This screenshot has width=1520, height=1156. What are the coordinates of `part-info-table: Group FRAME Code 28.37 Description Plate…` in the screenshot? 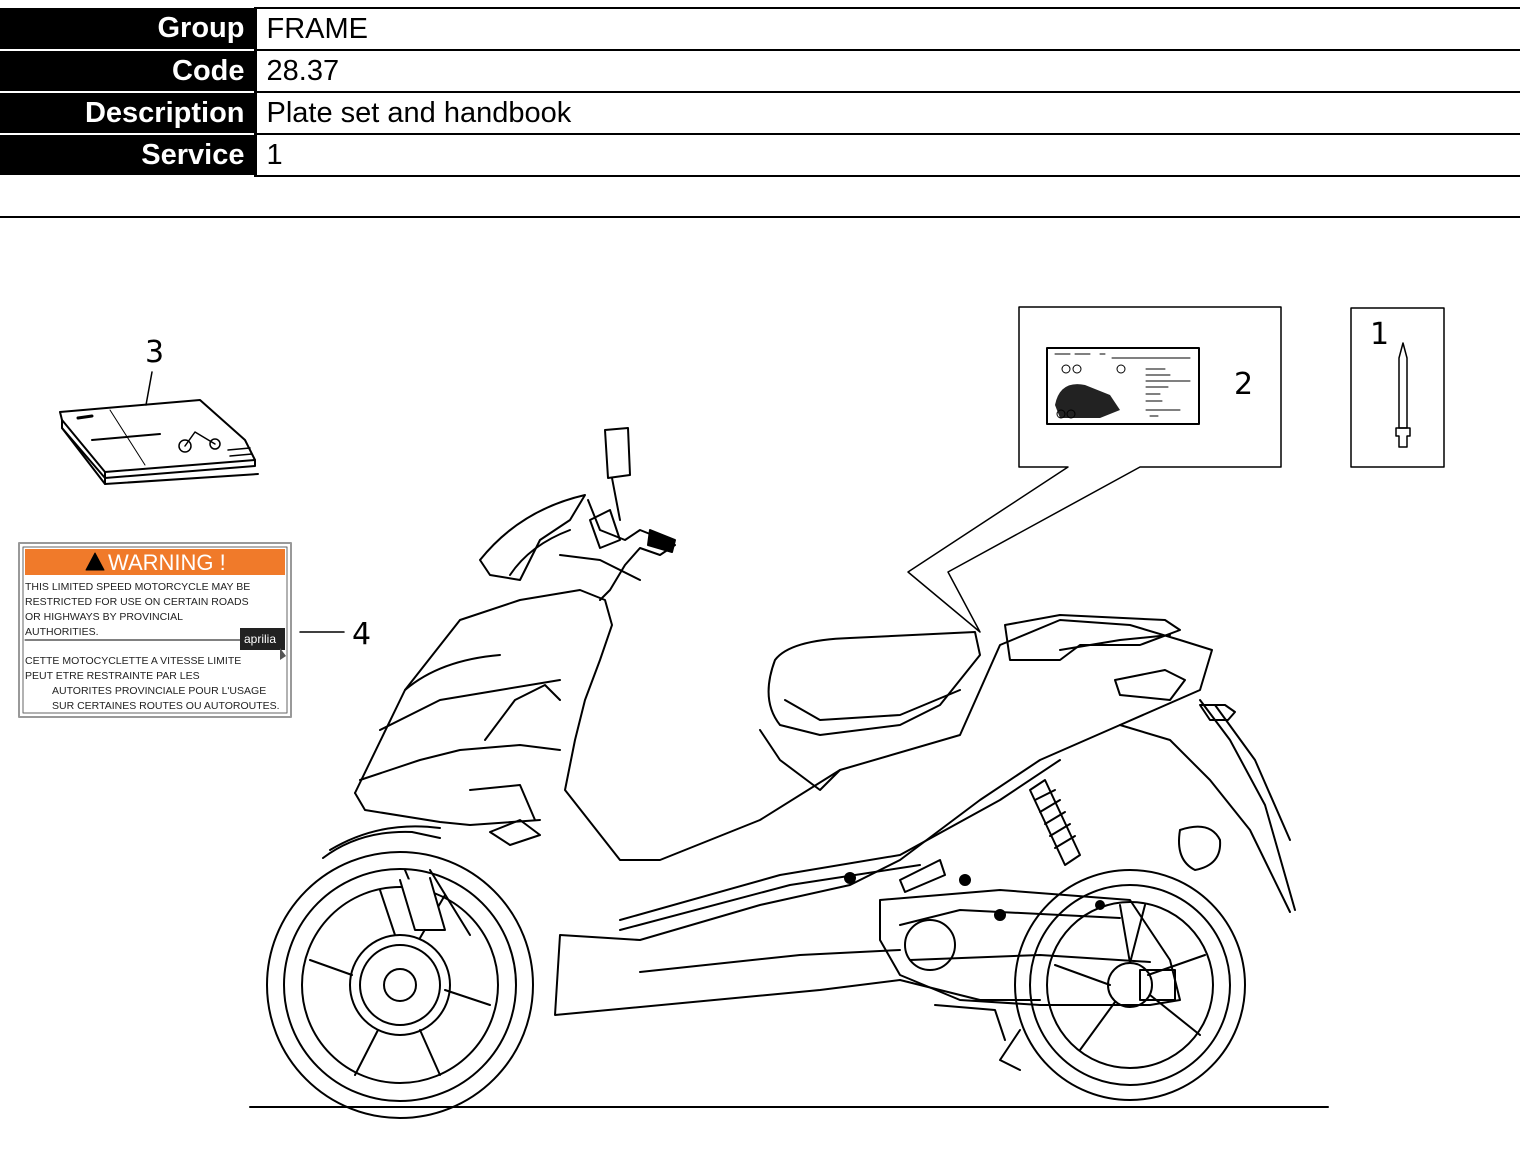 It's located at (760, 92).